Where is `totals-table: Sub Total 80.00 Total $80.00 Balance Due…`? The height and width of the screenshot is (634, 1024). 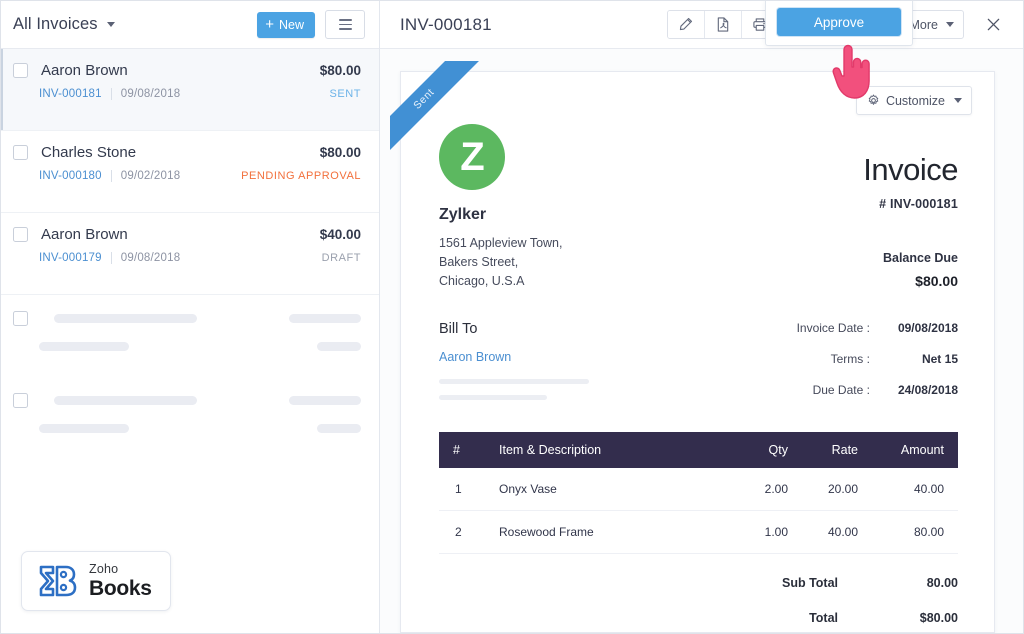
totals-table: Sub Total 80.00 Total $80.00 Balance Due… is located at coordinates (860, 604).